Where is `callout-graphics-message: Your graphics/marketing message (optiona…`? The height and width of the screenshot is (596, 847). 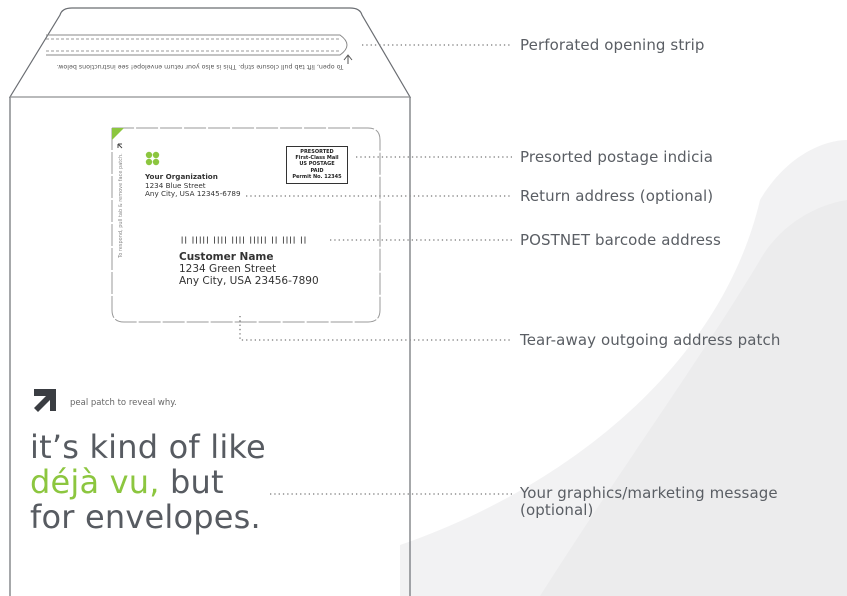 callout-graphics-message: Your graphics/marketing message (optiona… is located at coordinates (649, 502).